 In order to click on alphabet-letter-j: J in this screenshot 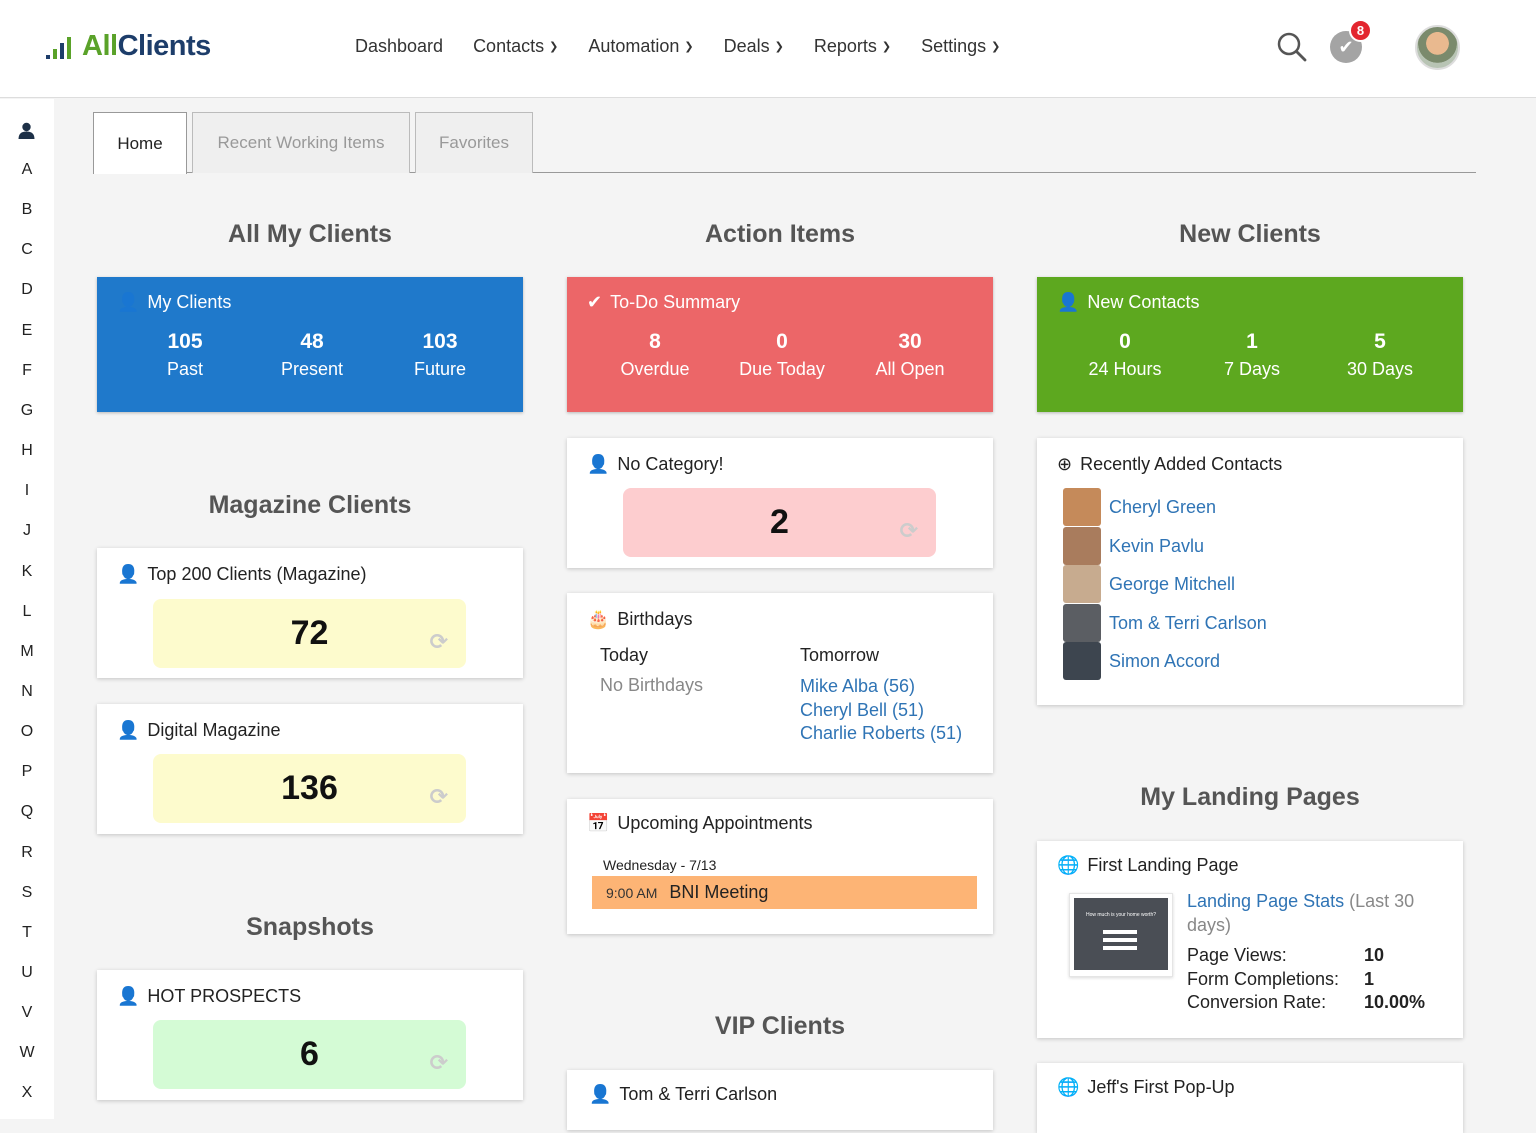, I will do `click(27, 531)`.